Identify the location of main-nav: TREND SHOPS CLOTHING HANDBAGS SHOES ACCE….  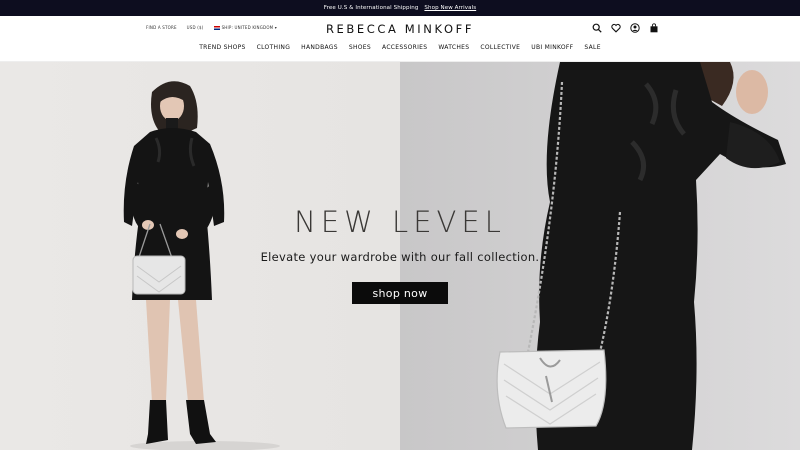
(400, 47).